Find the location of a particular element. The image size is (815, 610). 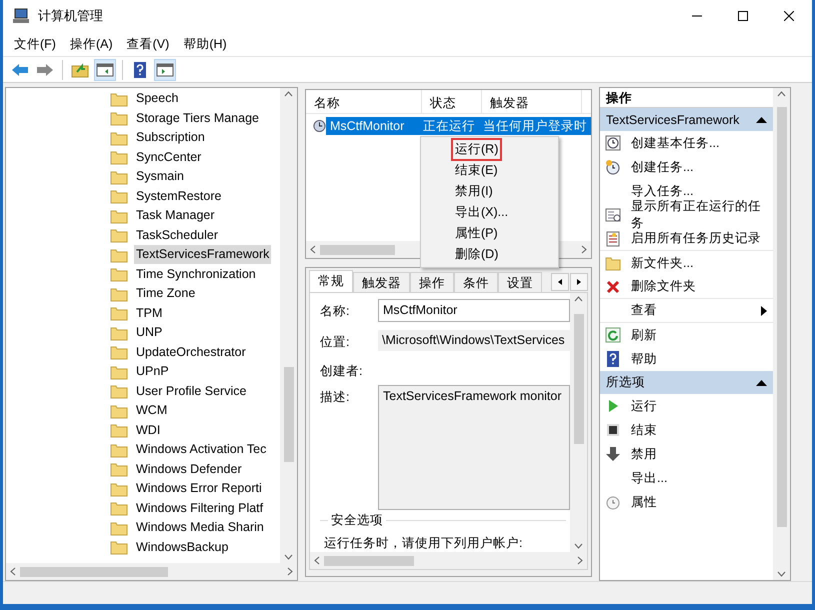

group-text: 运行任务时，请使用下列用户帐户: is located at coordinates (423, 543).